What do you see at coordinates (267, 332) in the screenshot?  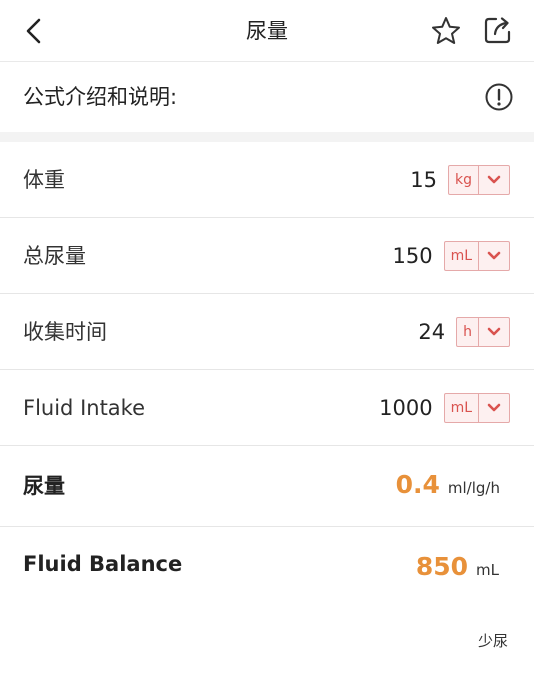 I see `input-row-collection-time: 收集时间 24 h` at bounding box center [267, 332].